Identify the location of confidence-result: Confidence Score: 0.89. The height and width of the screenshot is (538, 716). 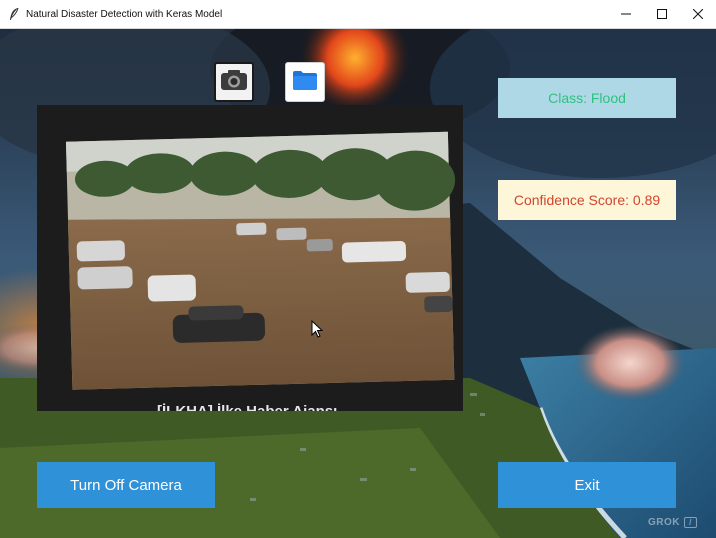
(587, 200).